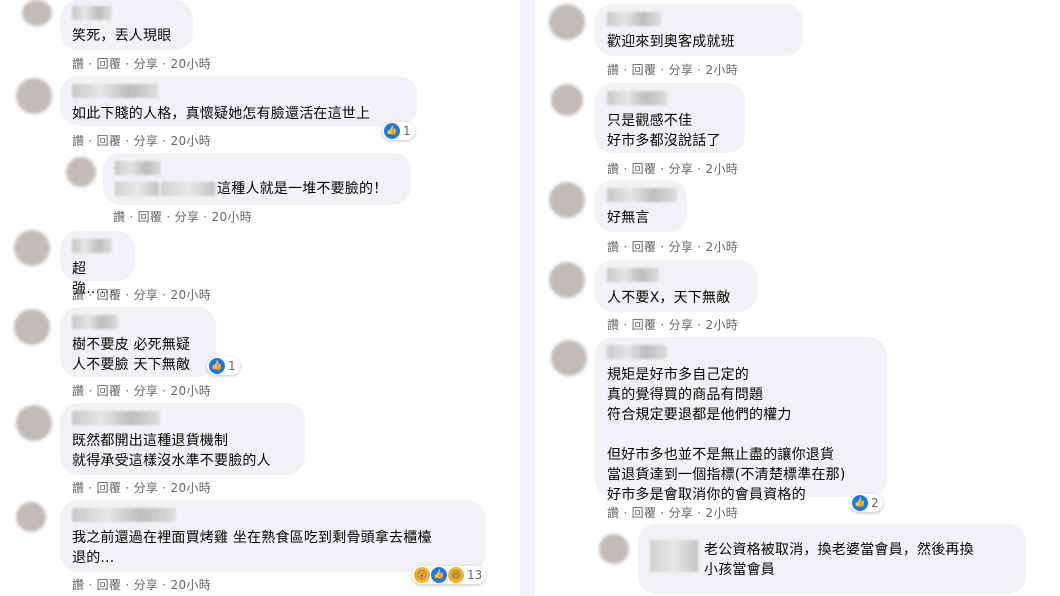  I want to click on comment-text: 好無言, so click(628, 218).